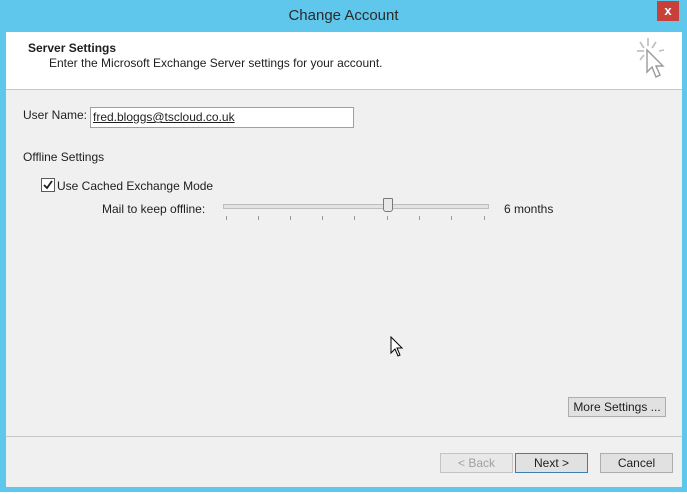 The image size is (687, 494). What do you see at coordinates (55, 115) in the screenshot?
I see `username-label: User Name:` at bounding box center [55, 115].